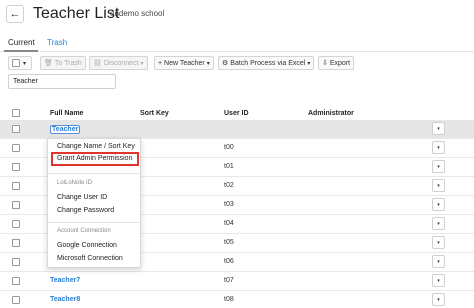 The width and height of the screenshot is (474, 308). I want to click on back-button: ←, so click(15, 14).